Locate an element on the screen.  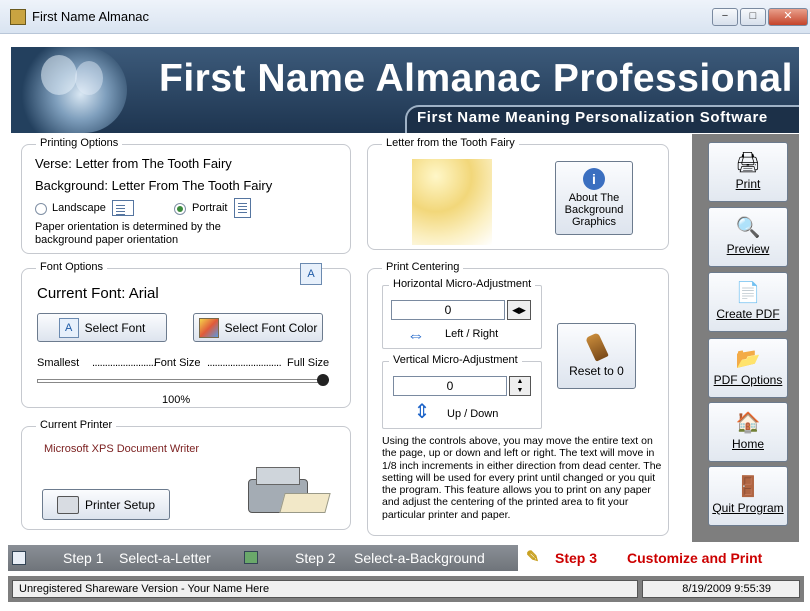
font-scale-full: Full Size is located at coordinates (308, 363).